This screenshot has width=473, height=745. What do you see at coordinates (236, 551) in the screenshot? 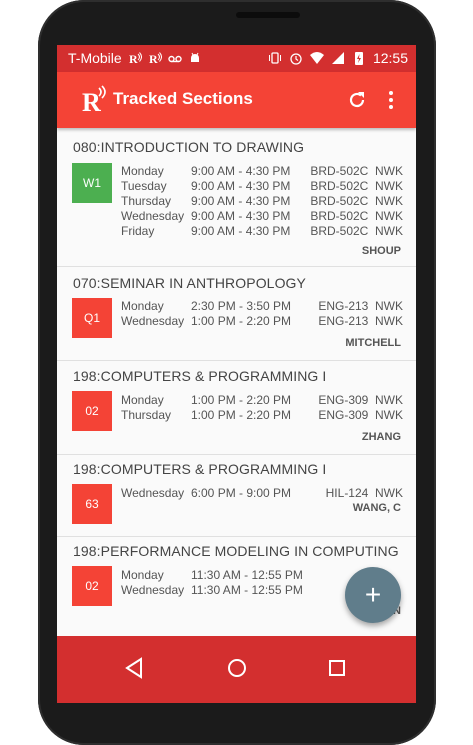
I see `section-title: 198:PERFORMANCE MODELING IN COMPUTING` at bounding box center [236, 551].